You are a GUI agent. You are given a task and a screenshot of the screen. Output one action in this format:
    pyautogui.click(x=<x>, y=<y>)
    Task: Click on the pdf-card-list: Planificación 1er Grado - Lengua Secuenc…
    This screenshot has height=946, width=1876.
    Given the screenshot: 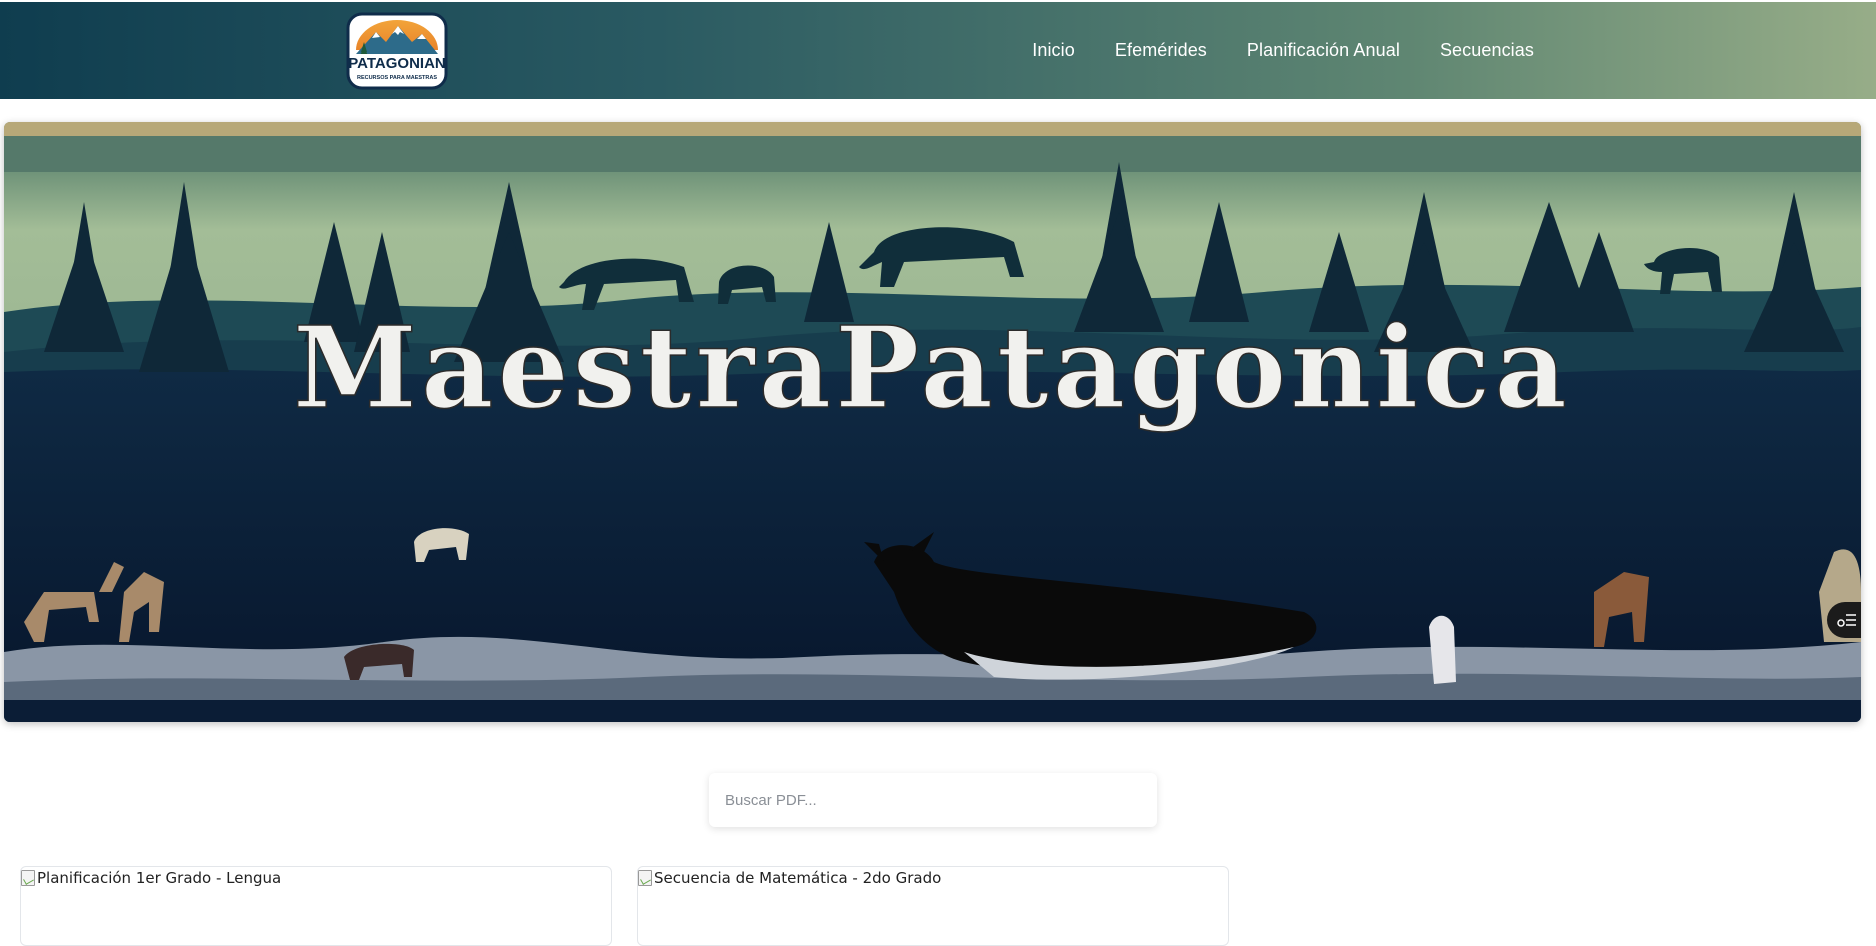 What is the action you would take?
    pyautogui.click(x=625, y=906)
    